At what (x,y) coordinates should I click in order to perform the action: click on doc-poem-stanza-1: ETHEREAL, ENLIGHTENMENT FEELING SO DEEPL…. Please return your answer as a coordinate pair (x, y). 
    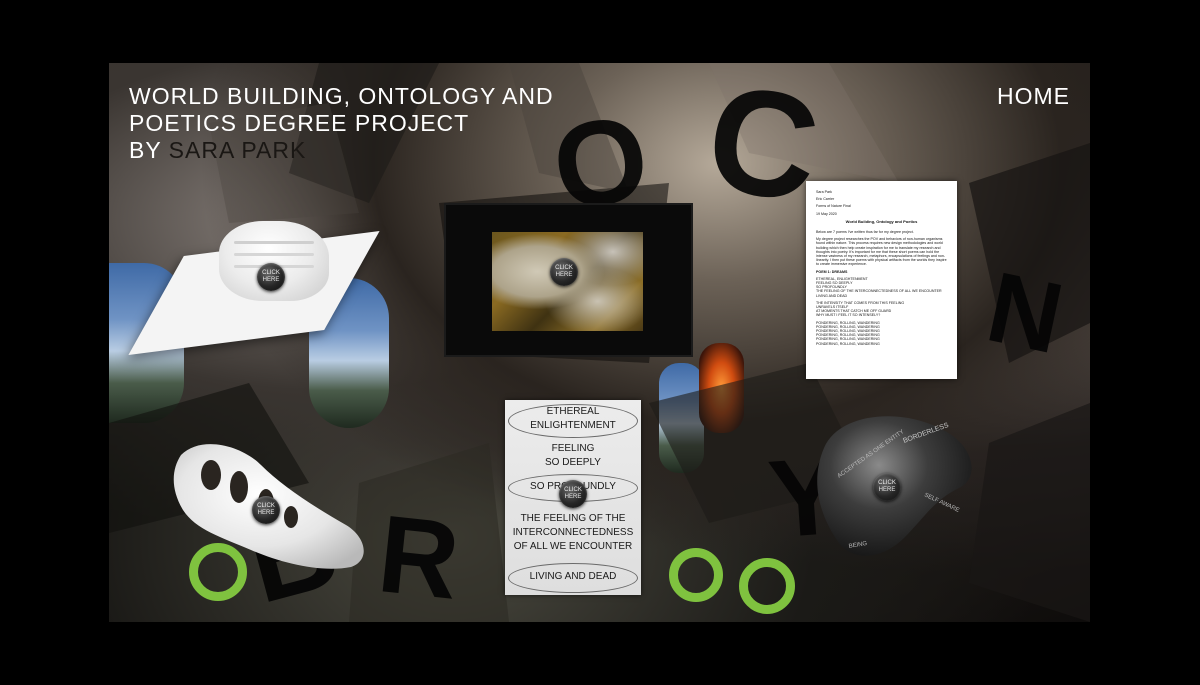
    Looking at the image, I should click on (881, 287).